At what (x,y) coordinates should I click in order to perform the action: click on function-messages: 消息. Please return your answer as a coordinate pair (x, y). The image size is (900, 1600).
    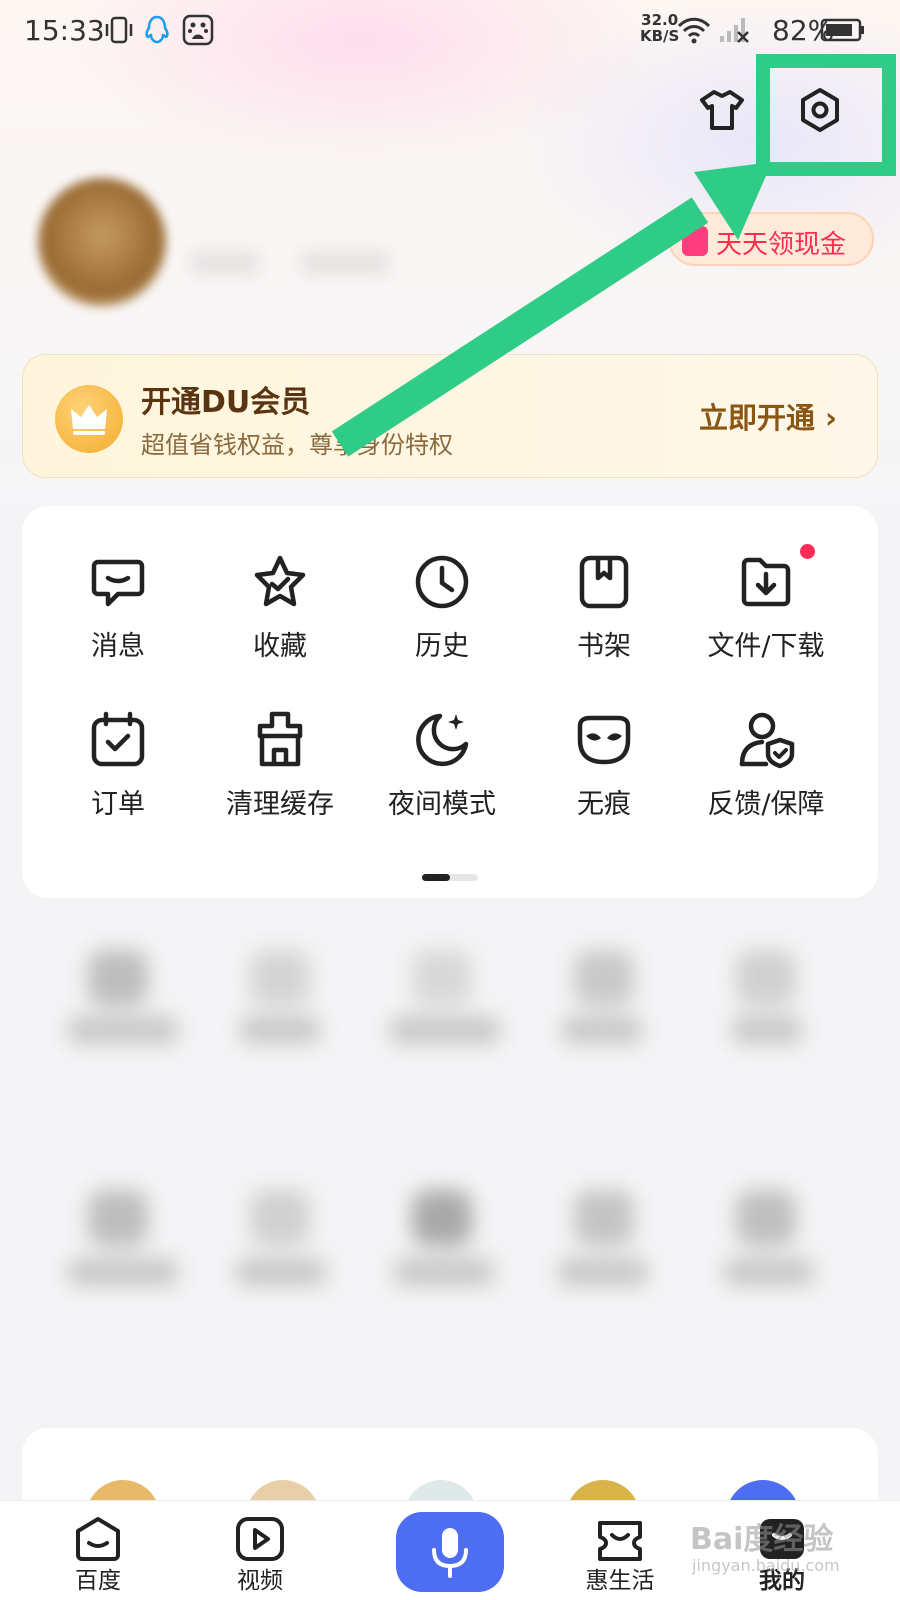
    Looking at the image, I should click on (118, 596).